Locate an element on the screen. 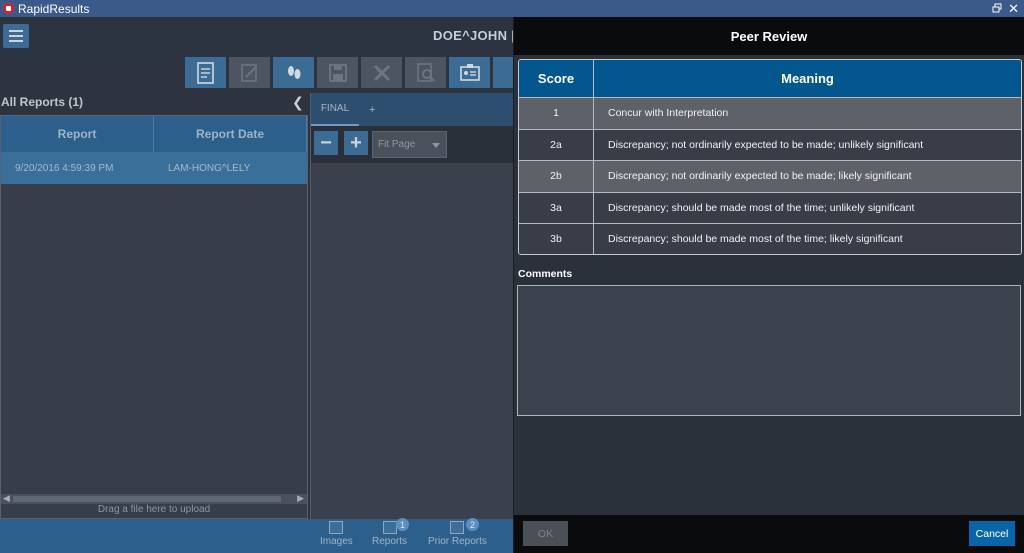  zoom-in-button: + is located at coordinates (356, 143).